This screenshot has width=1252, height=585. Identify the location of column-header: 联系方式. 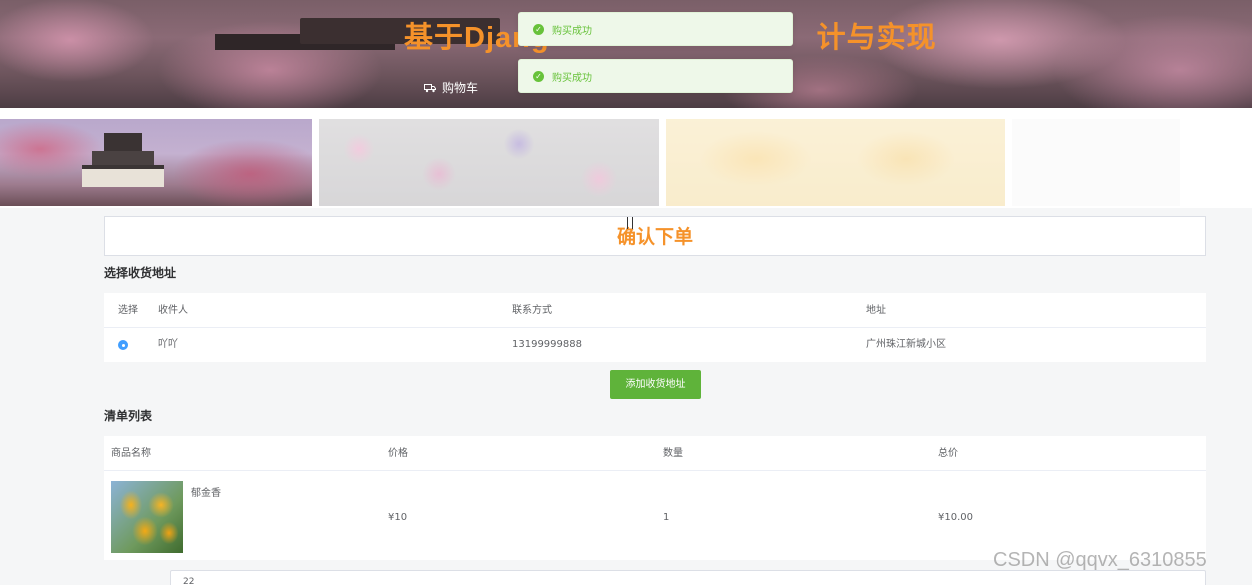
(532, 310).